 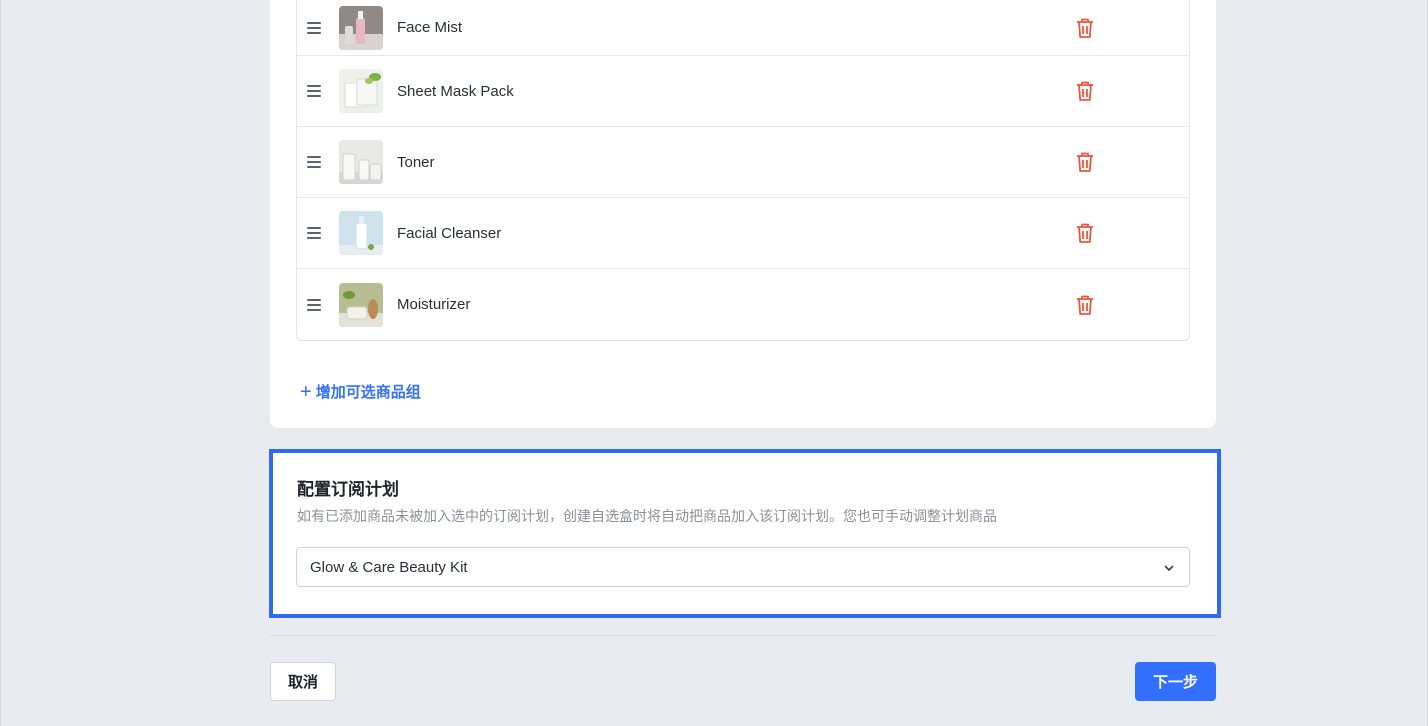 What do you see at coordinates (743, 233) in the screenshot?
I see `list-item: Facial Cleanser` at bounding box center [743, 233].